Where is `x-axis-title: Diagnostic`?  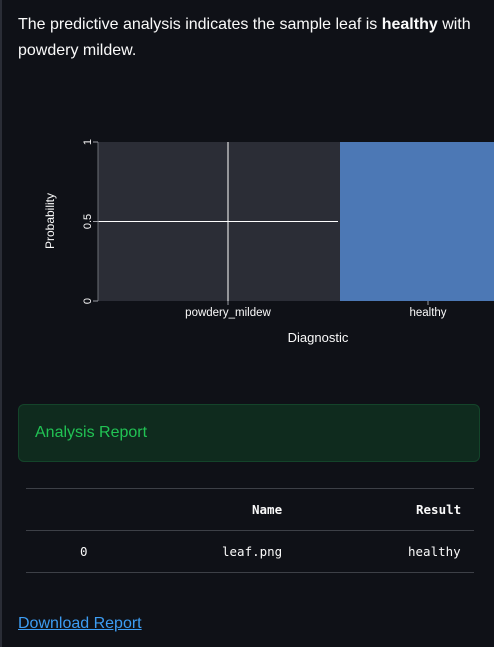 x-axis-title: Diagnostic is located at coordinates (318, 337).